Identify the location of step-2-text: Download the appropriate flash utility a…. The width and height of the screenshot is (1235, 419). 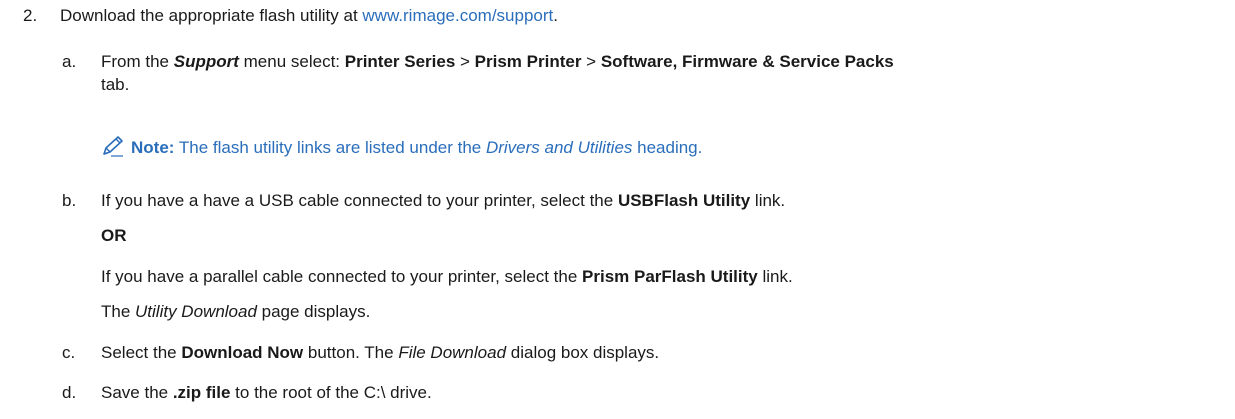
(309, 16).